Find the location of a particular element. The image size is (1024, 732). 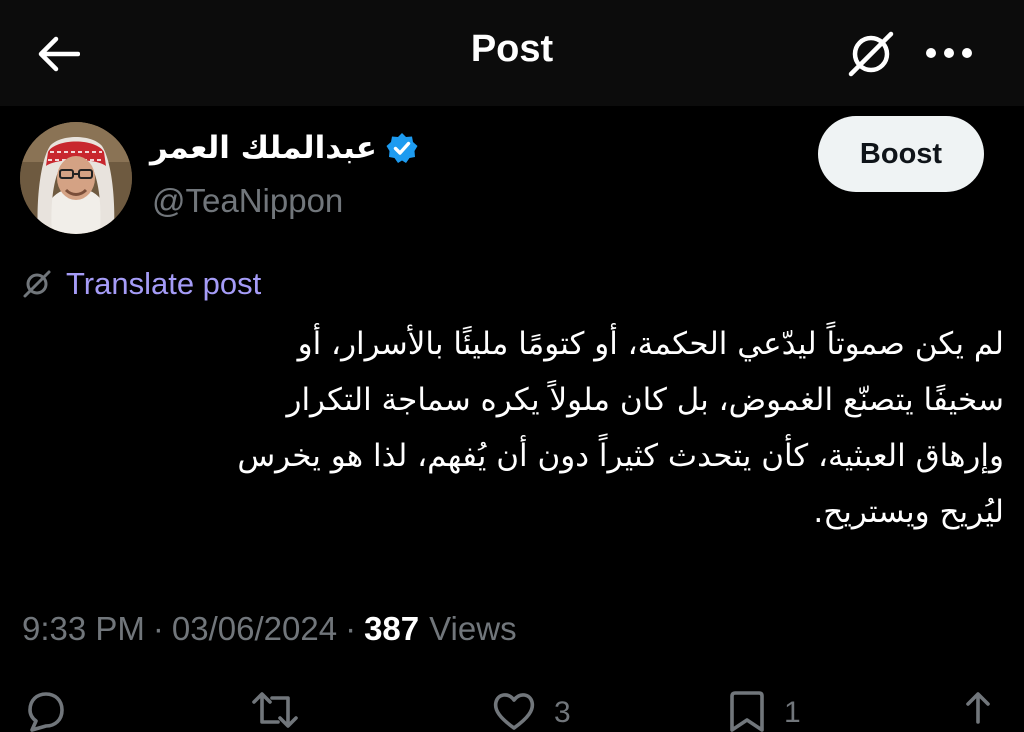

grok-translate-icon is located at coordinates (37, 284).